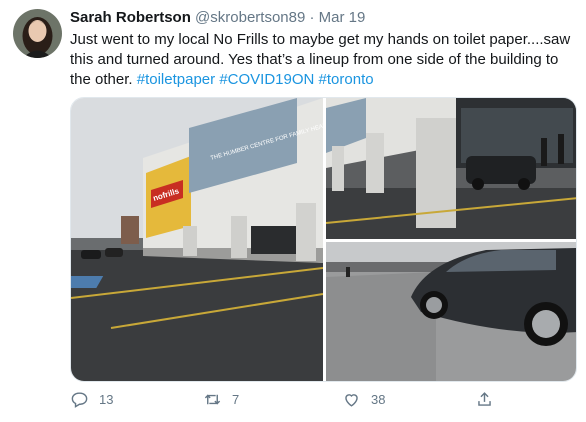 Image resolution: width=586 pixels, height=422 pixels. Describe the element at coordinates (346, 79) in the screenshot. I see `hashtag-toronto: #toronto` at that location.